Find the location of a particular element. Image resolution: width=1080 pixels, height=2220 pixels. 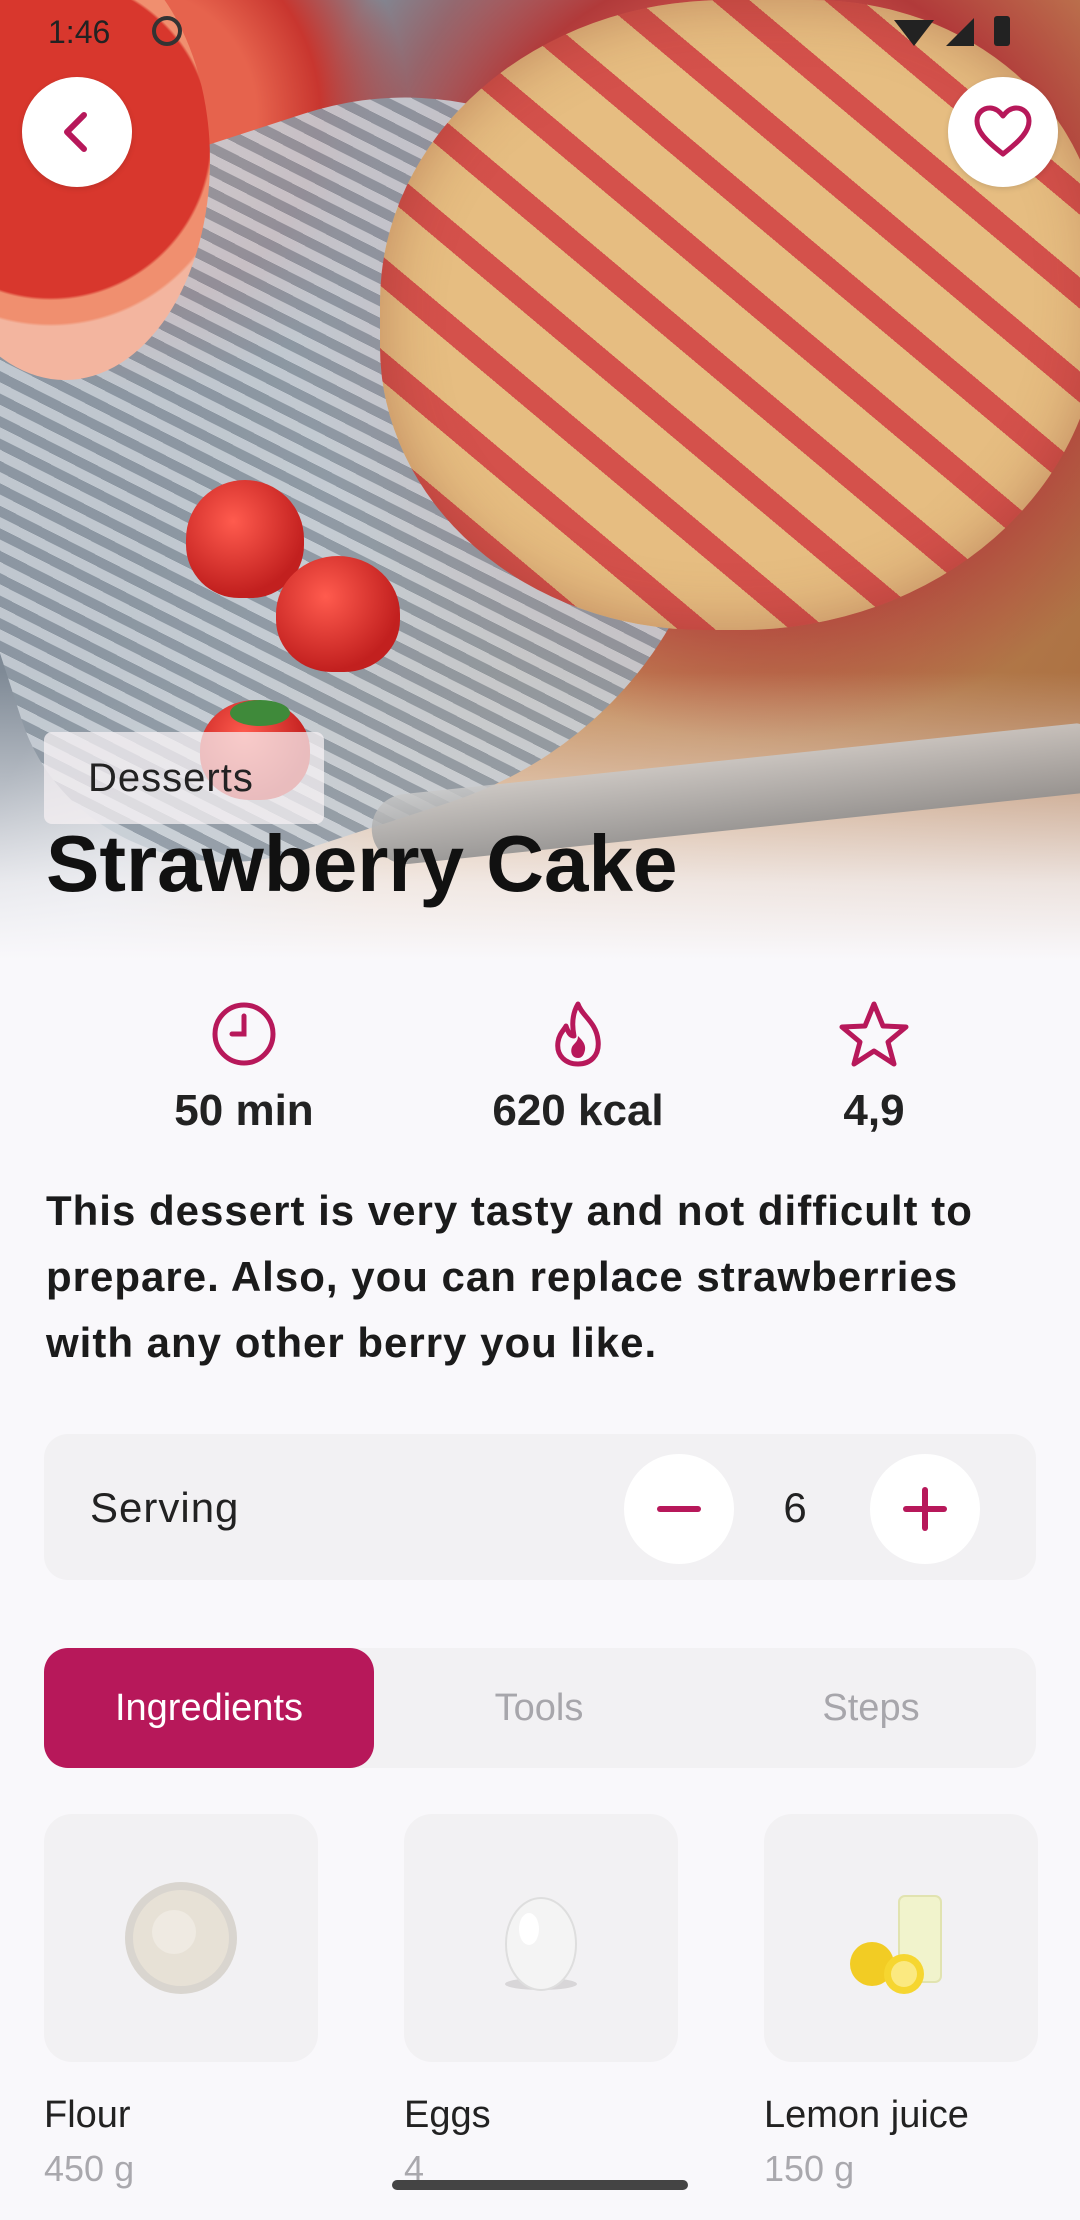

stat-time-value: 50 min is located at coordinates (244, 1110).